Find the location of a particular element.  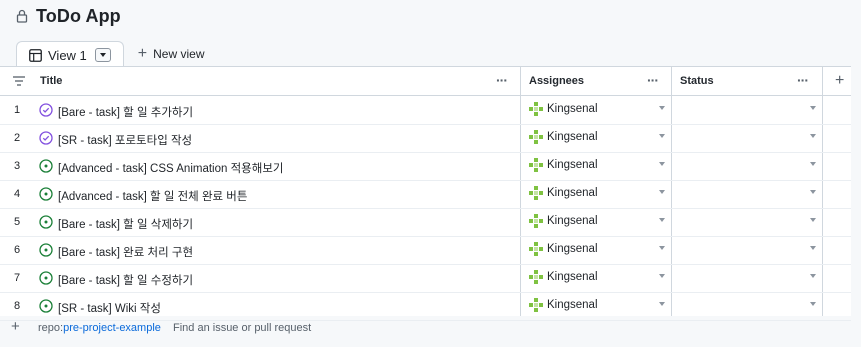

table-row: 5 [Bare - task] 할 일 삭제하기 Kingsenal is located at coordinates (425, 222).